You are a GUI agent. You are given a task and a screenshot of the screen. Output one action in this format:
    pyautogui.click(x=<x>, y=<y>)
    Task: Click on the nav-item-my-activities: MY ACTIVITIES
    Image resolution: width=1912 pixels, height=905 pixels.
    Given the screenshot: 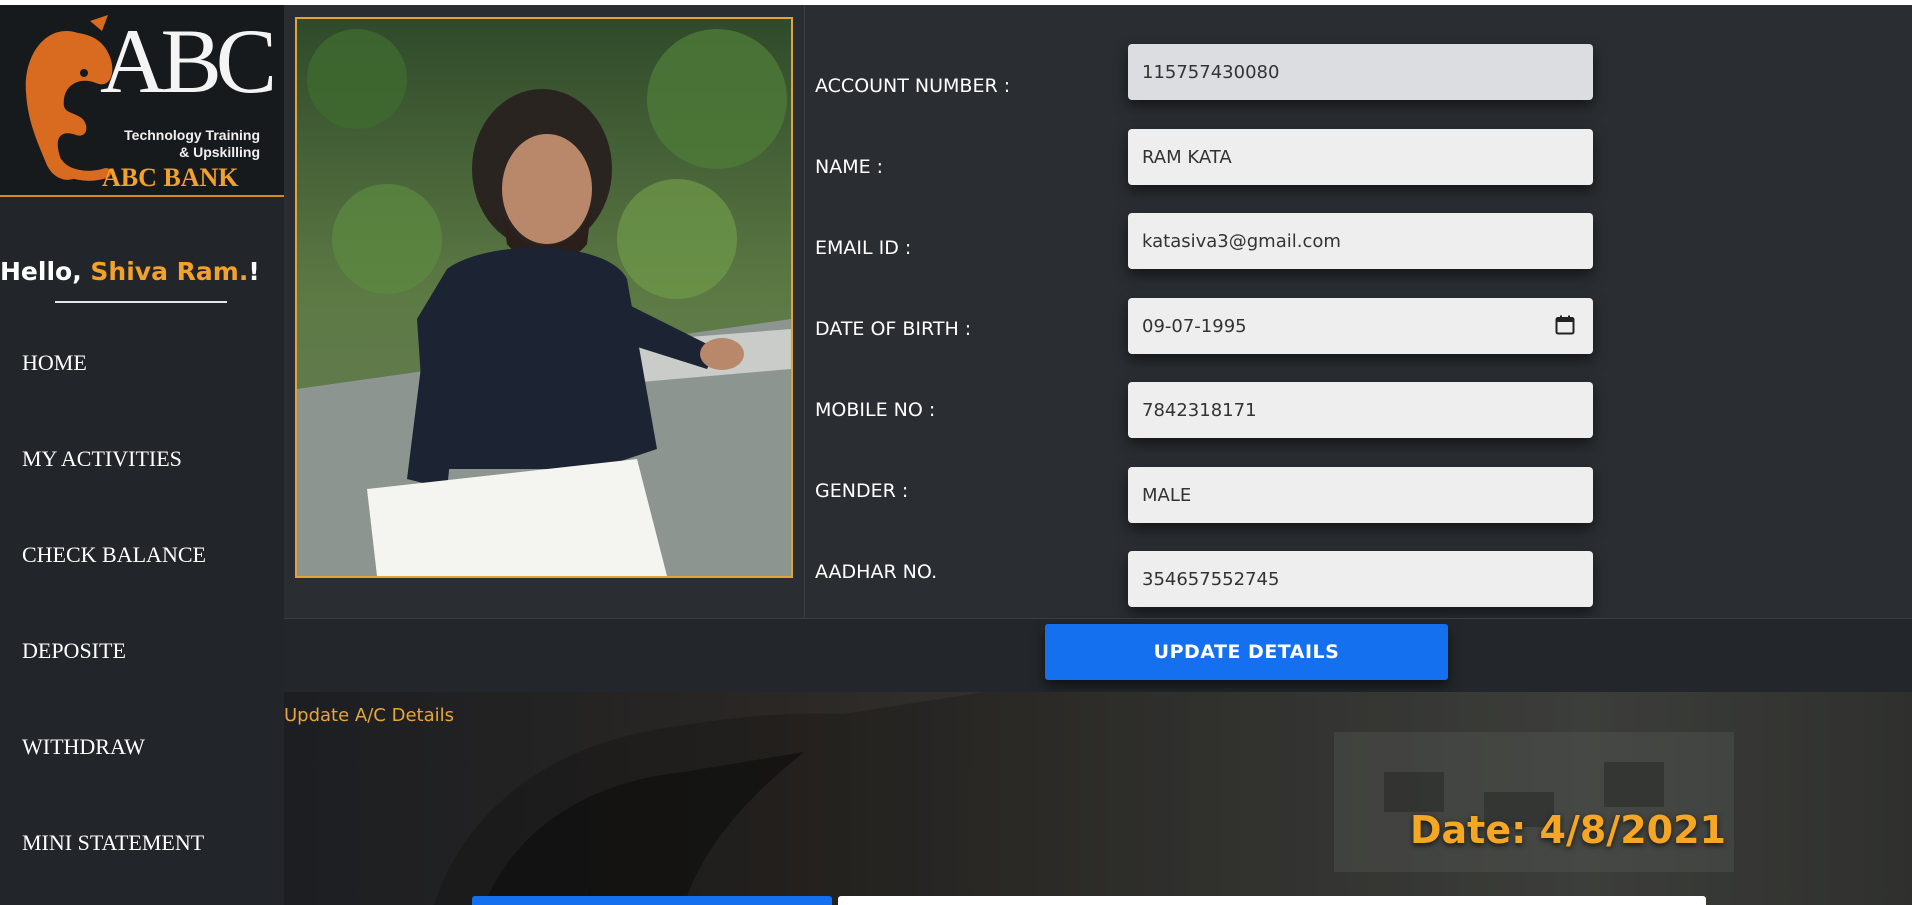 What is the action you would take?
    pyautogui.click(x=102, y=459)
    